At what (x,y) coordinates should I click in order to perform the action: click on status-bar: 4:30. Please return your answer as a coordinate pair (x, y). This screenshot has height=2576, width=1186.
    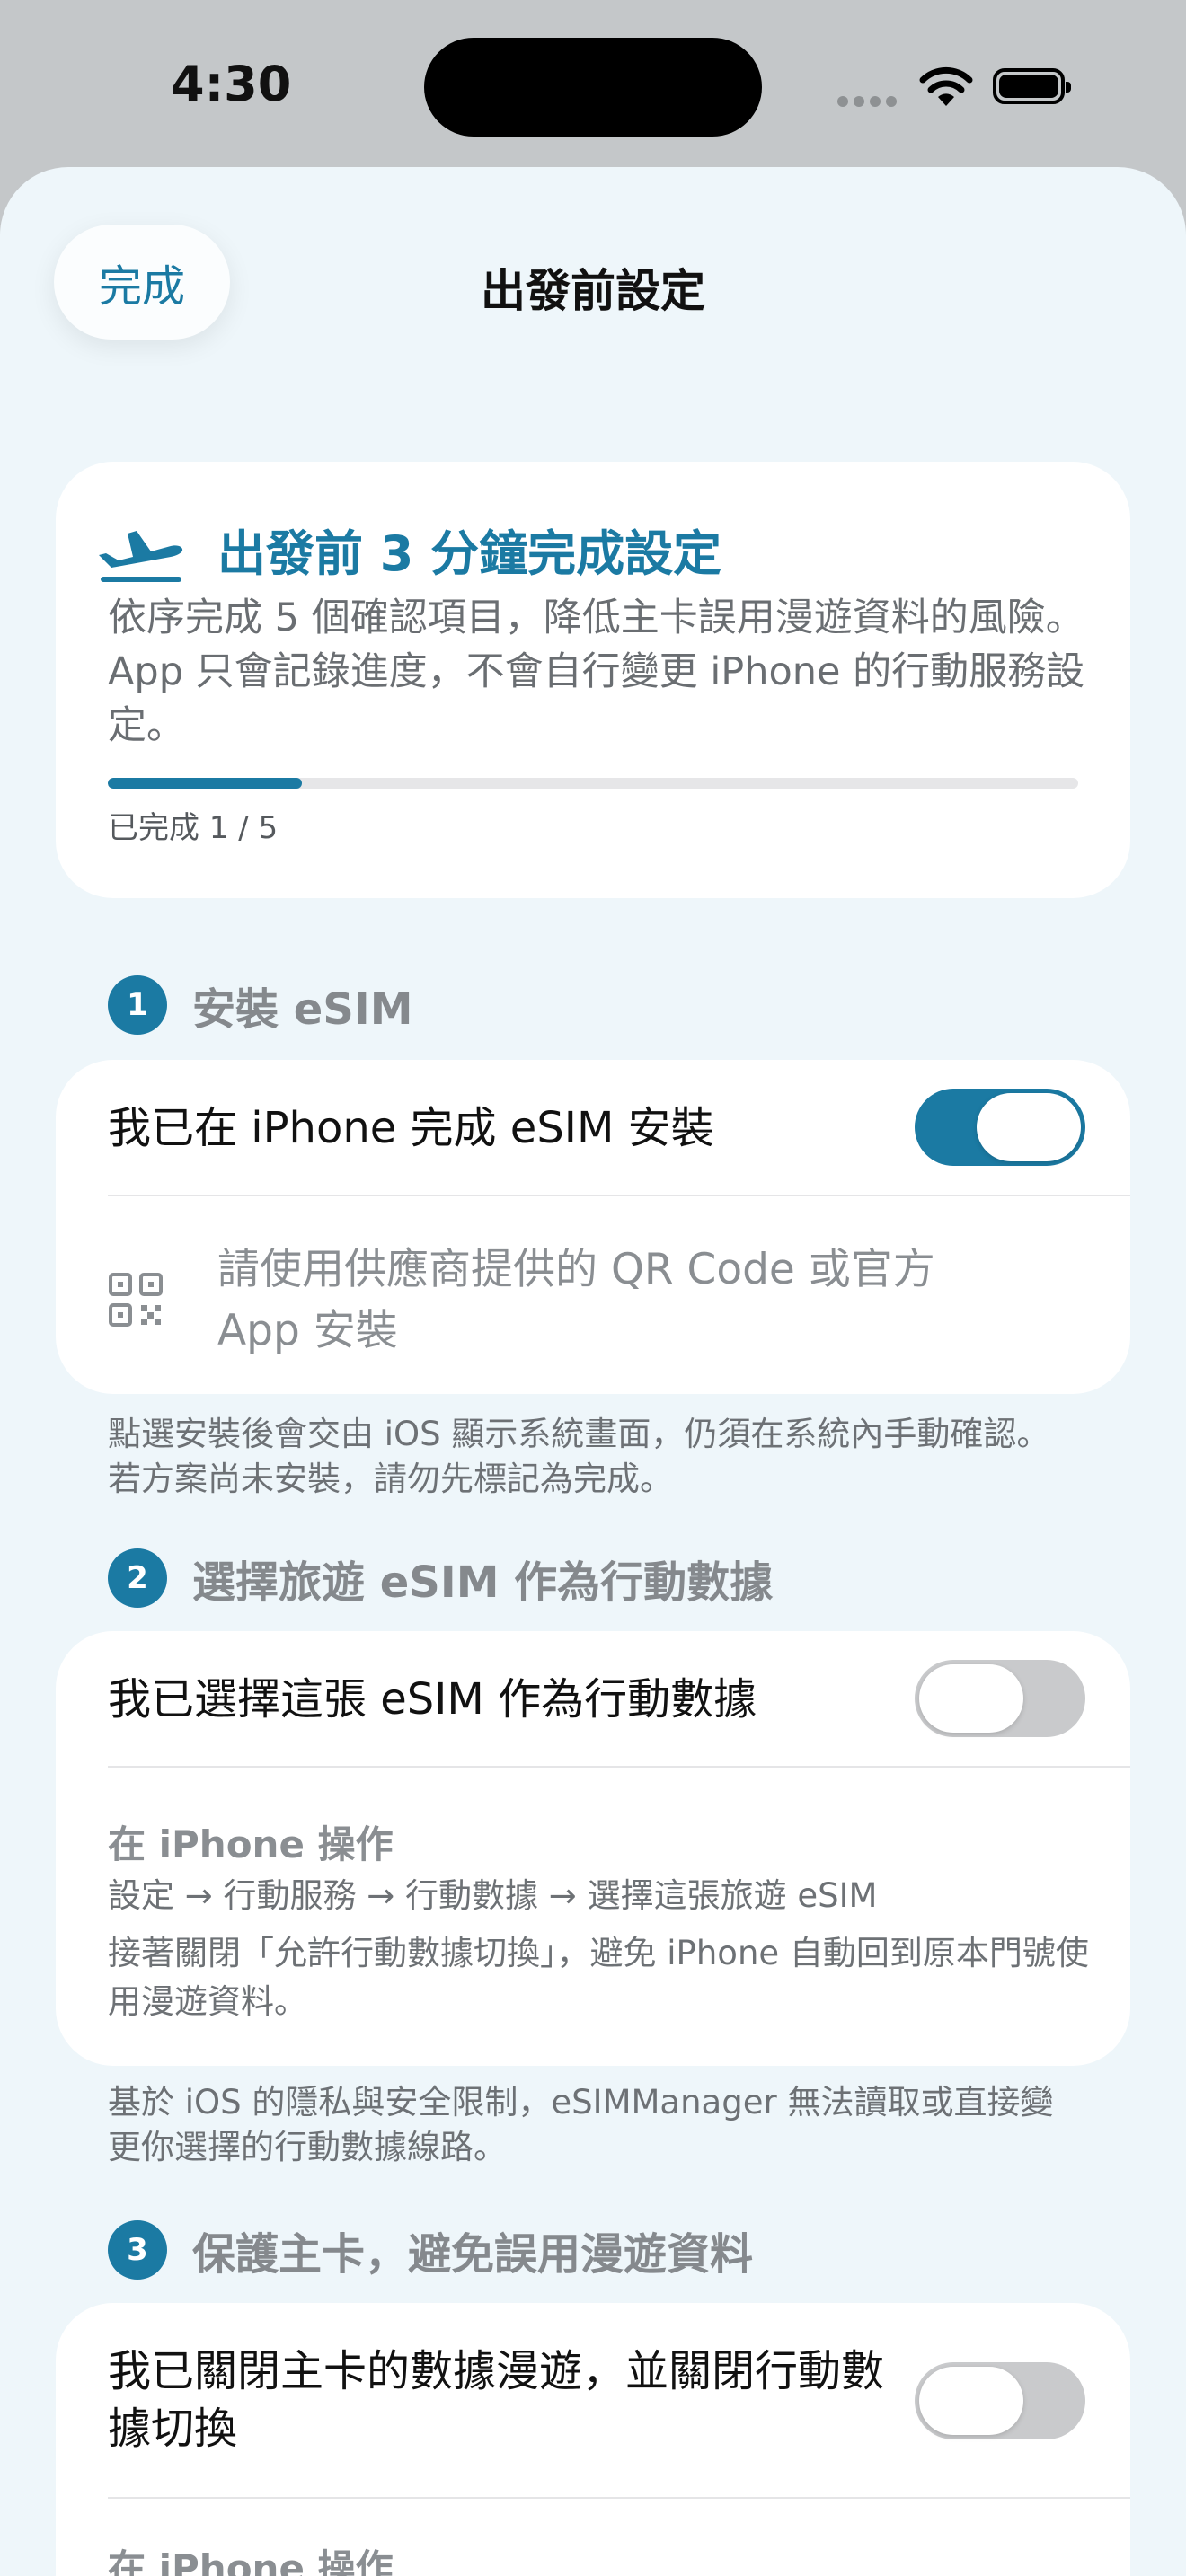
    Looking at the image, I should click on (593, 83).